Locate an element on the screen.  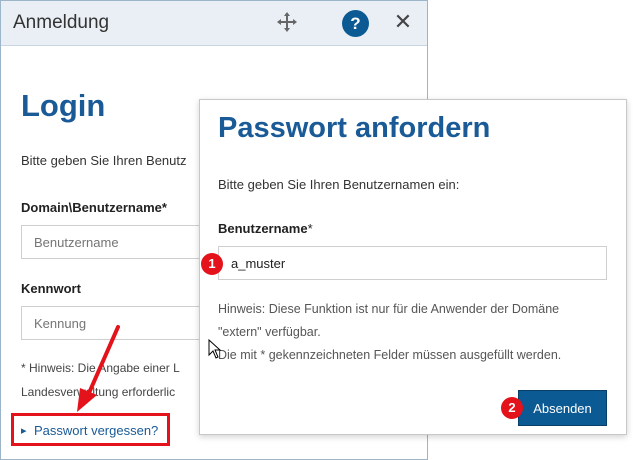
login-note-line2: Landesverwaltung erforderlic is located at coordinates (98, 392).